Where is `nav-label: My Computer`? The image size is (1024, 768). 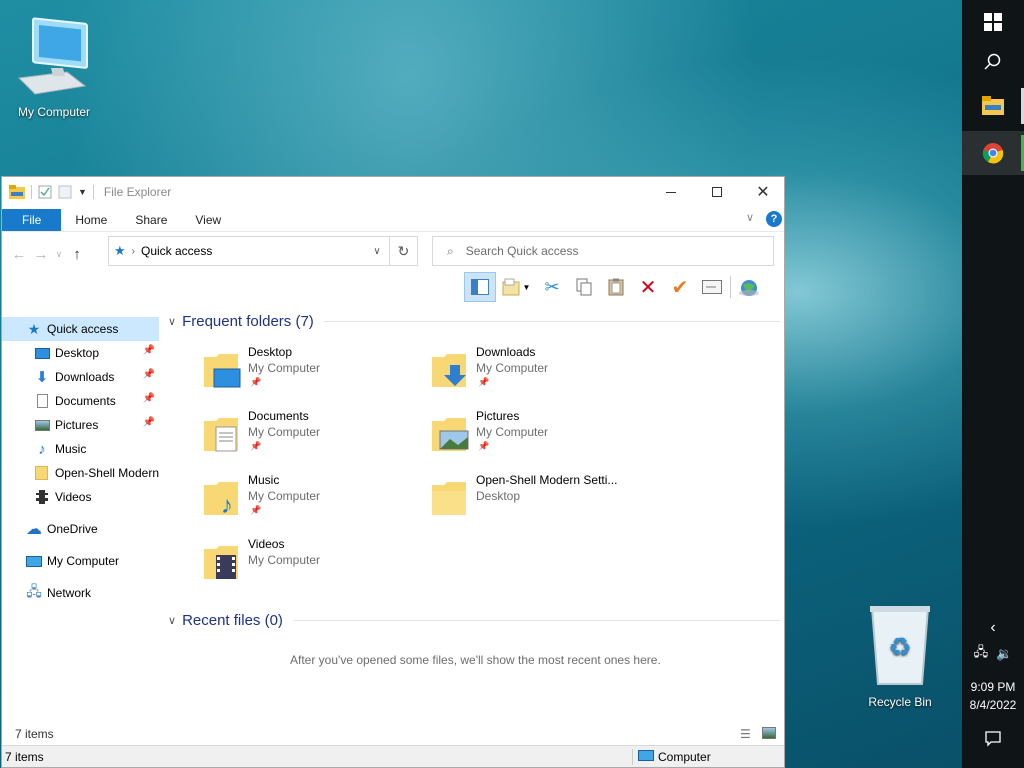
nav-label: My Computer is located at coordinates (83, 561).